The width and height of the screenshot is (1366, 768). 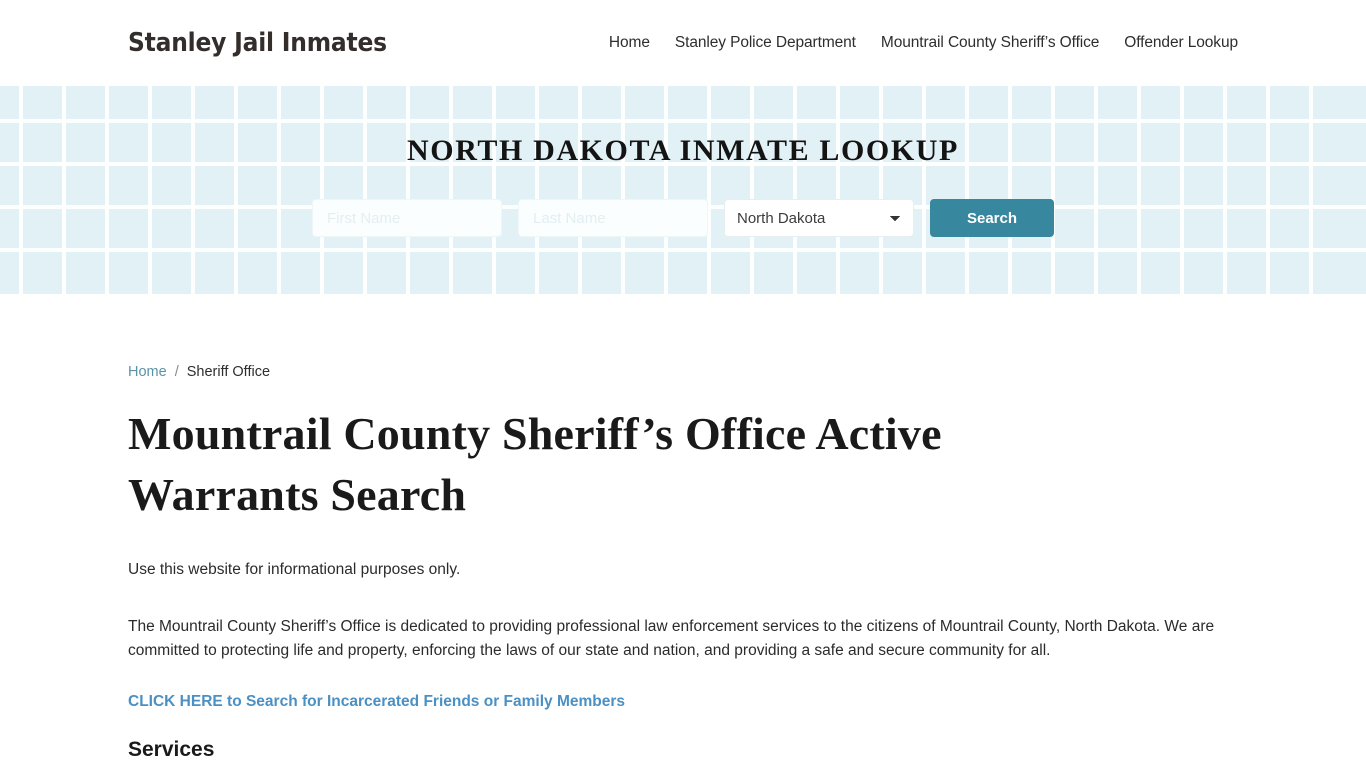 I want to click on inmate-search-form: North Dakota Search, so click(x=683, y=218).